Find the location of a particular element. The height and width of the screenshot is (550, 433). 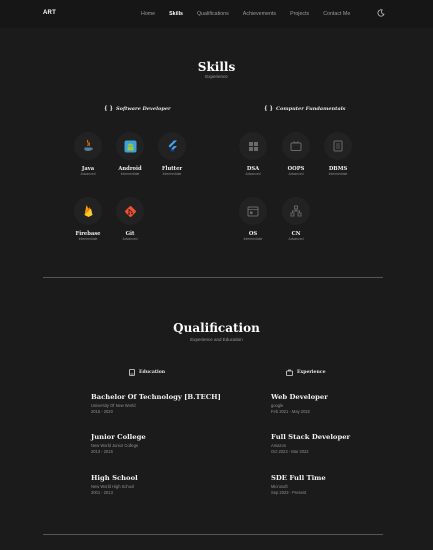

qualification-date: 2013 - 2015 is located at coordinates (102, 451).